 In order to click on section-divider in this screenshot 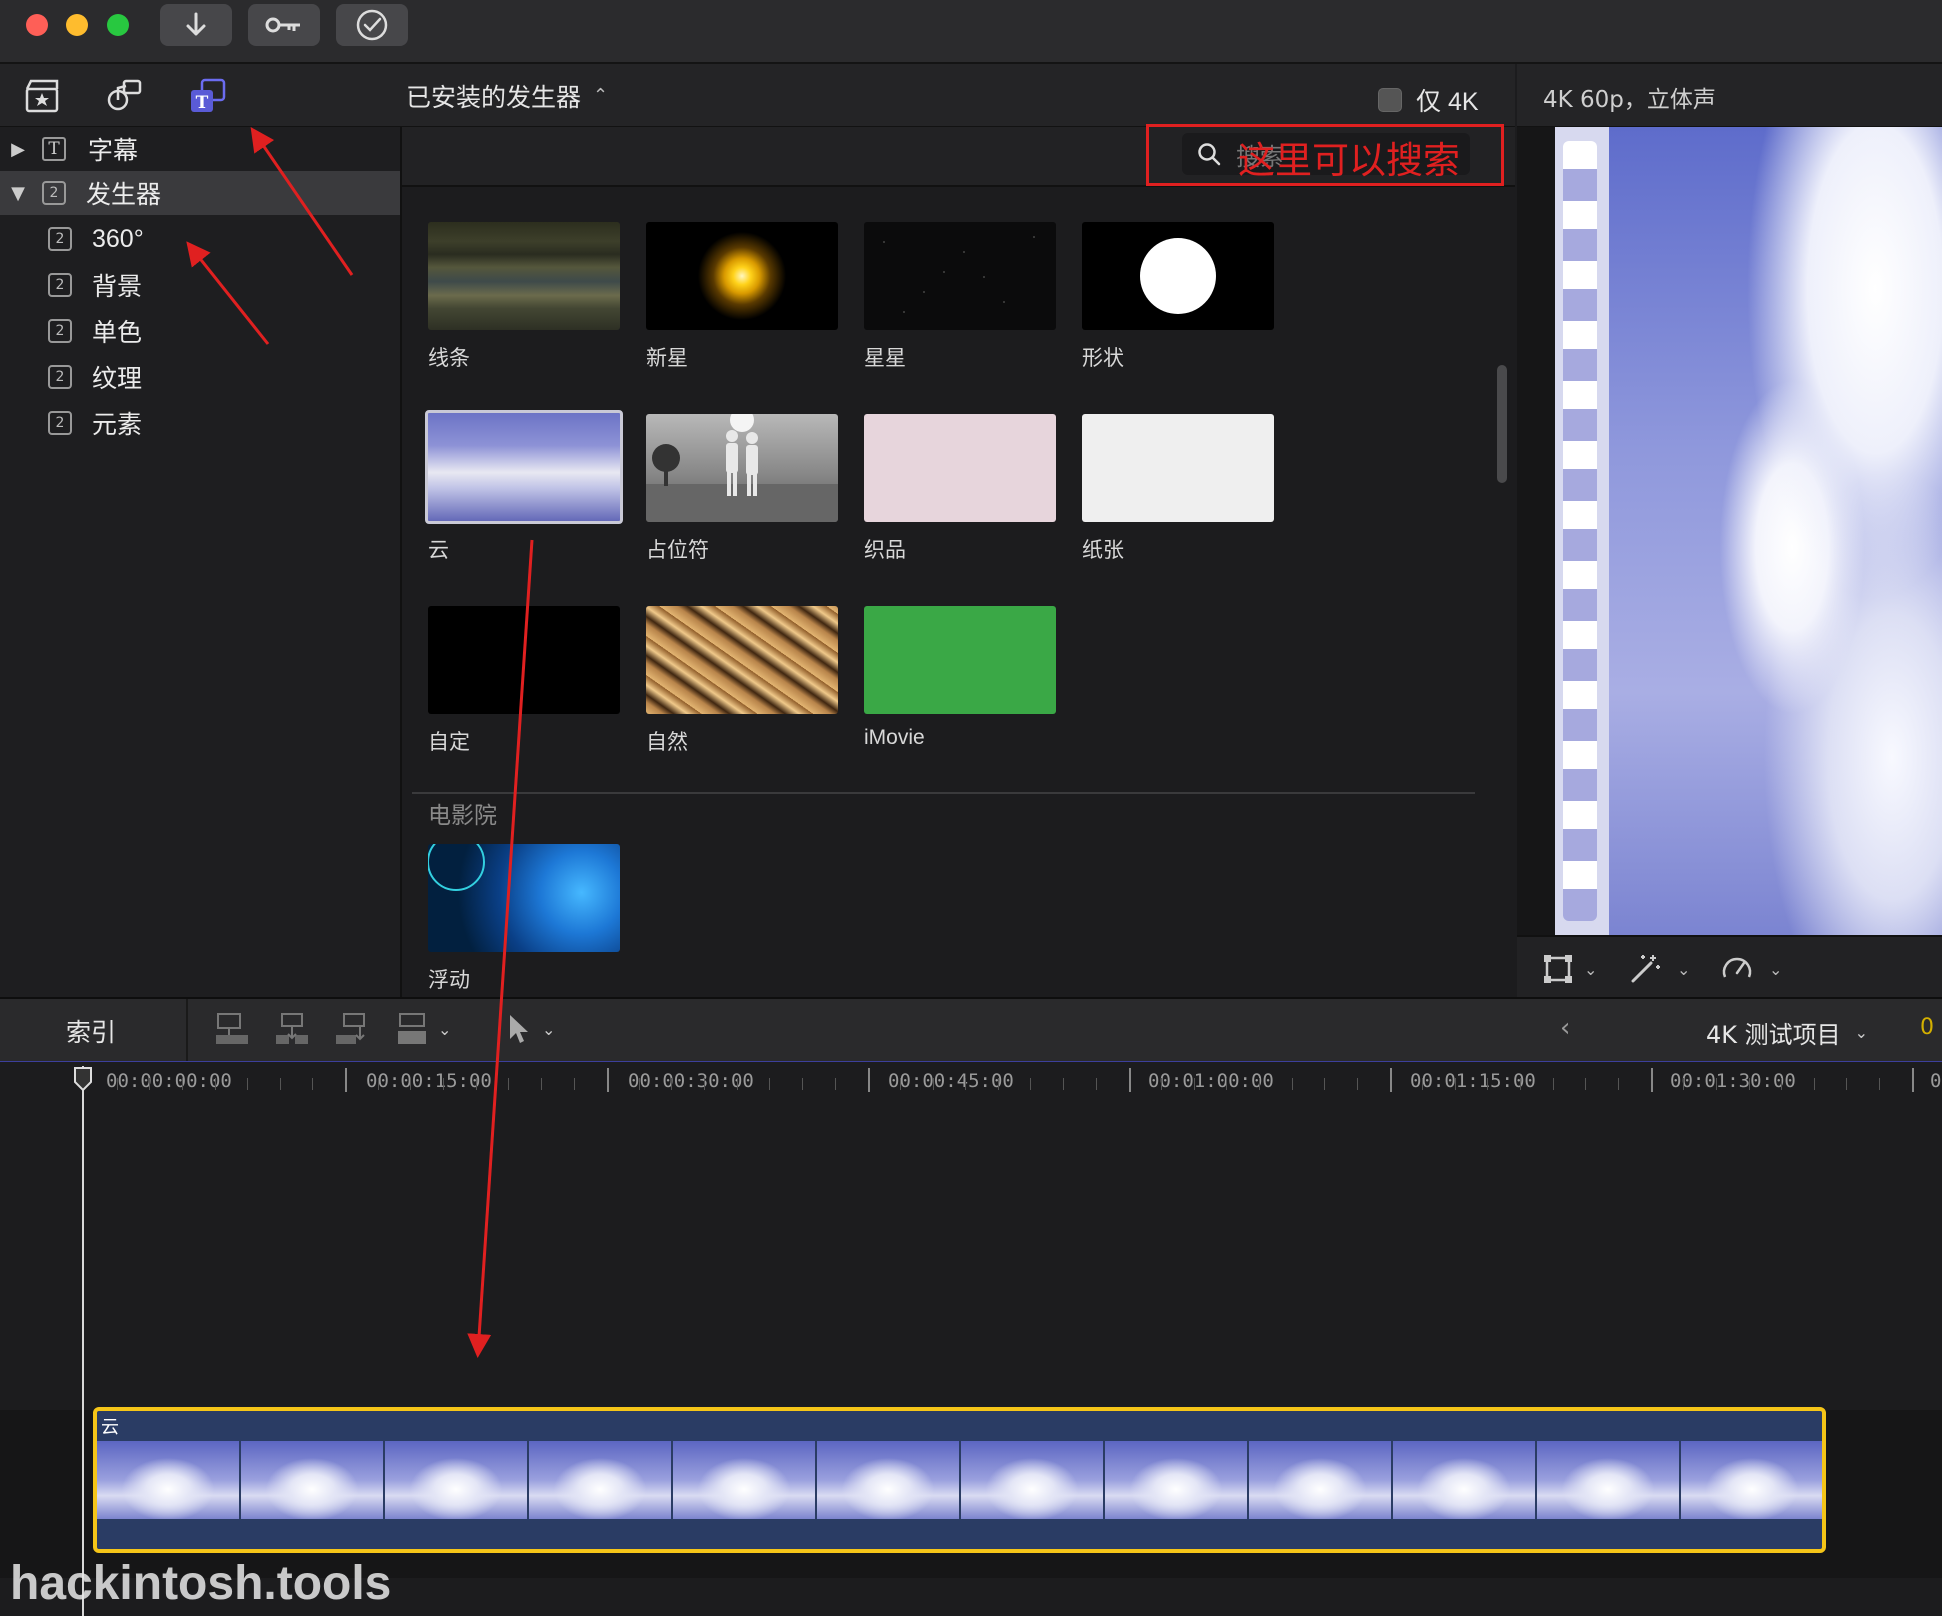, I will do `click(943, 793)`.